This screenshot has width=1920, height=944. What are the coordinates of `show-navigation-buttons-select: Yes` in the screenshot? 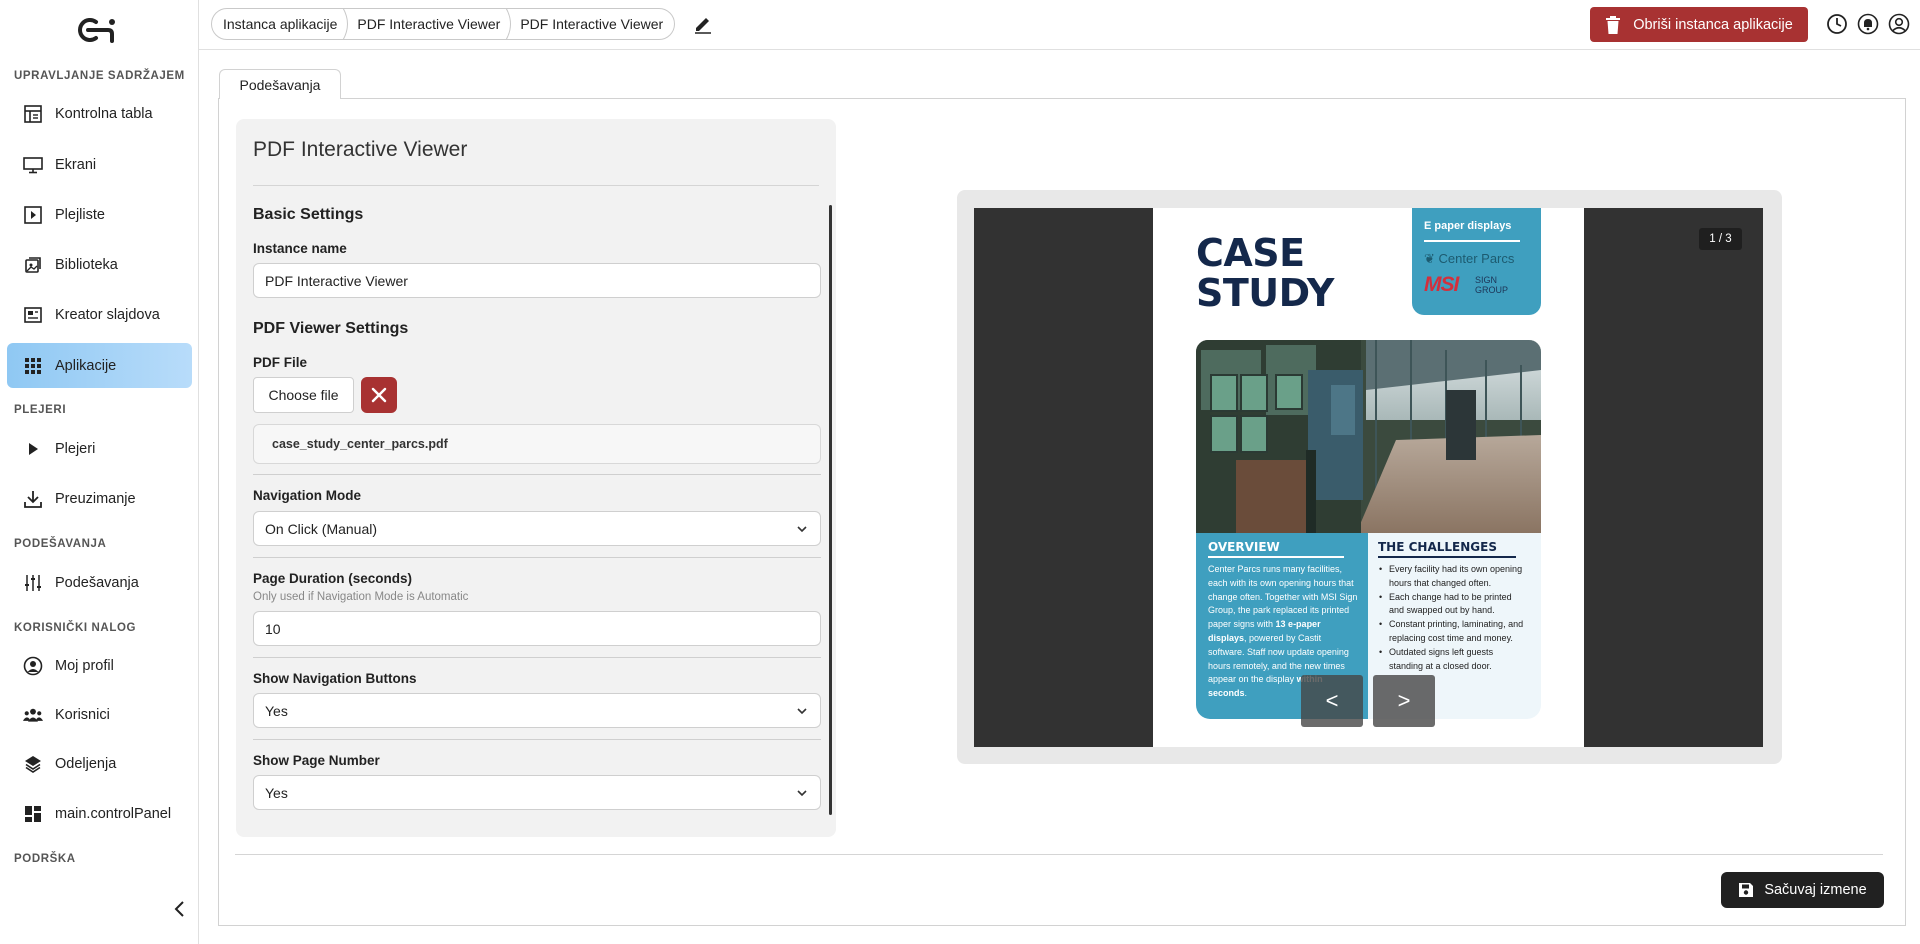 It's located at (537, 710).